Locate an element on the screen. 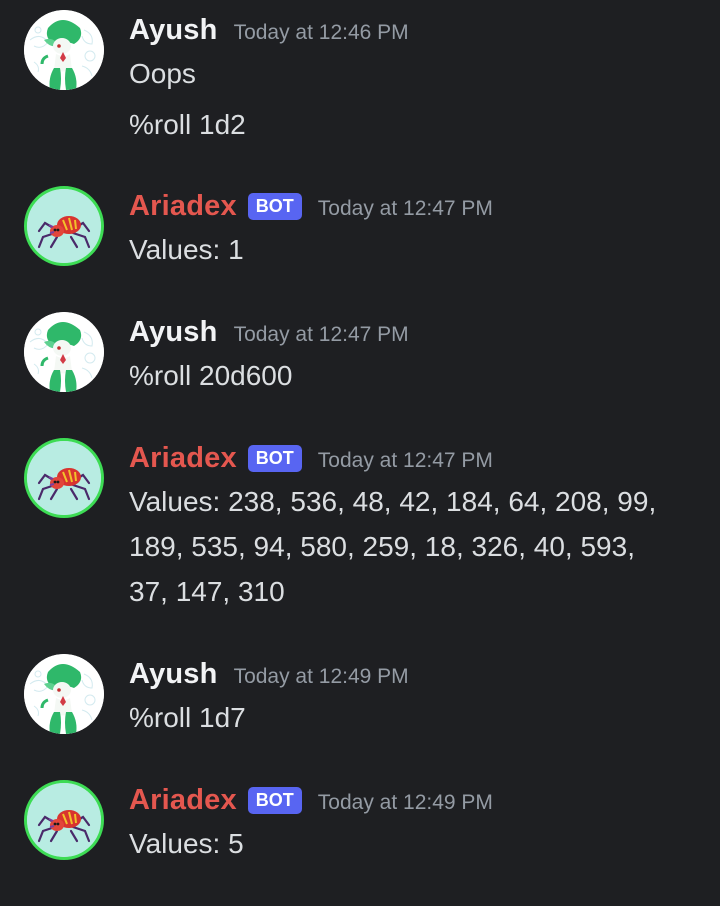 This screenshot has width=720, height=906. message-content: %roll 1d2 is located at coordinates (187, 124).